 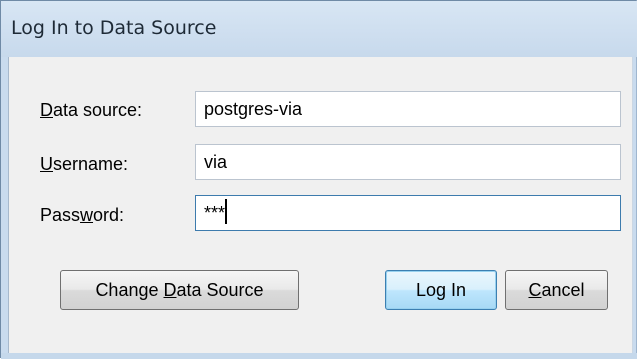 What do you see at coordinates (226, 211) in the screenshot?
I see `text-caret` at bounding box center [226, 211].